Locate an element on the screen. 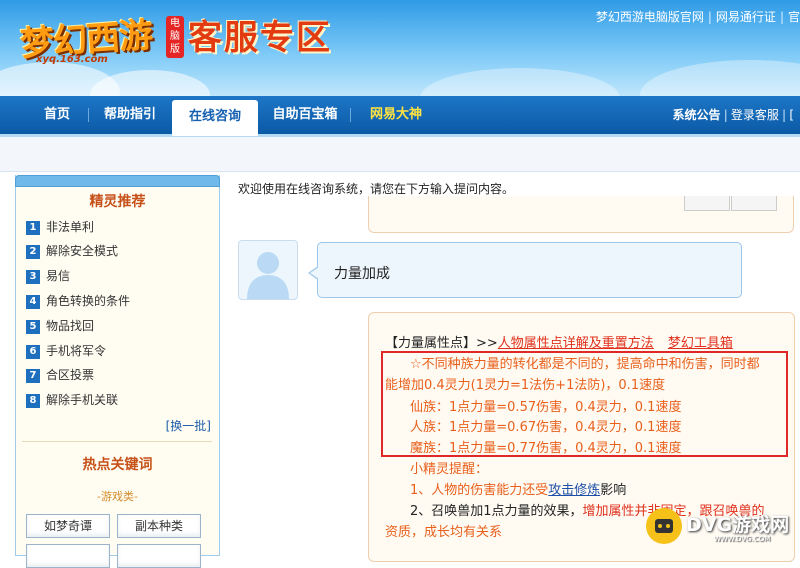 Image resolution: width=800 pixels, height=568 pixels. user-question-bubble: 力量加成 is located at coordinates (529, 270).